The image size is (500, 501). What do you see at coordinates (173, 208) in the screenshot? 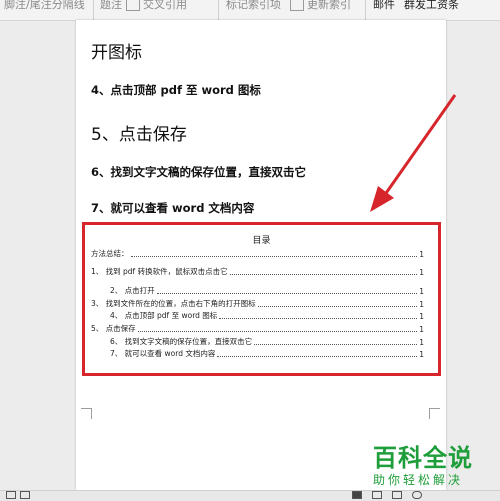
I see `document-line: 7、就可以查看 word 文档内容` at bounding box center [173, 208].